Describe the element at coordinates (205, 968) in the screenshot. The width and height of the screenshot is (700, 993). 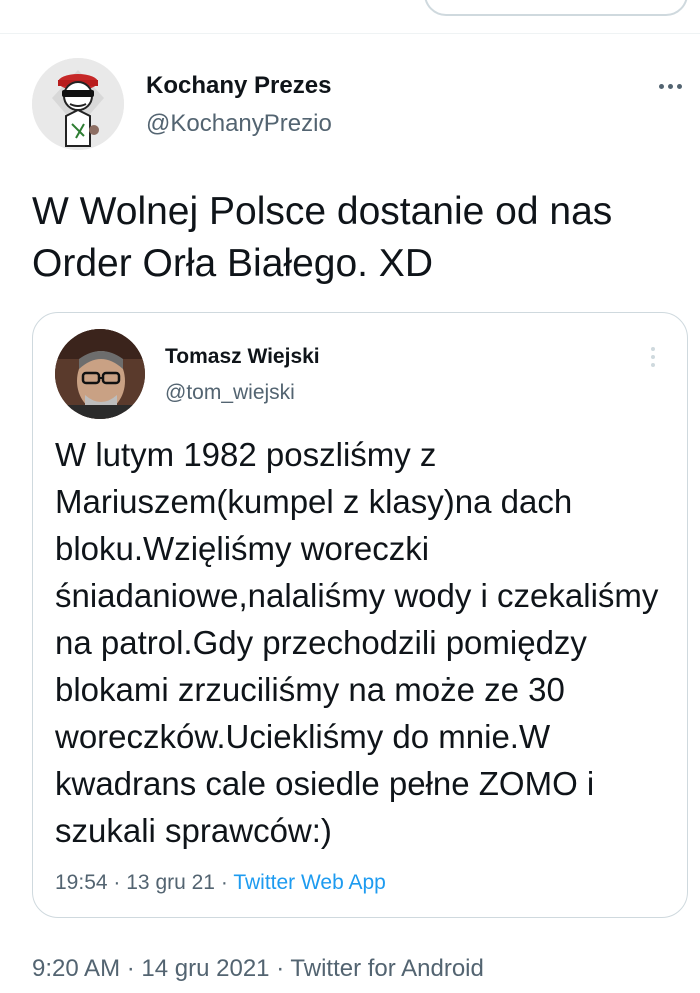
I see `tweet-date: 14 gru 2021` at that location.